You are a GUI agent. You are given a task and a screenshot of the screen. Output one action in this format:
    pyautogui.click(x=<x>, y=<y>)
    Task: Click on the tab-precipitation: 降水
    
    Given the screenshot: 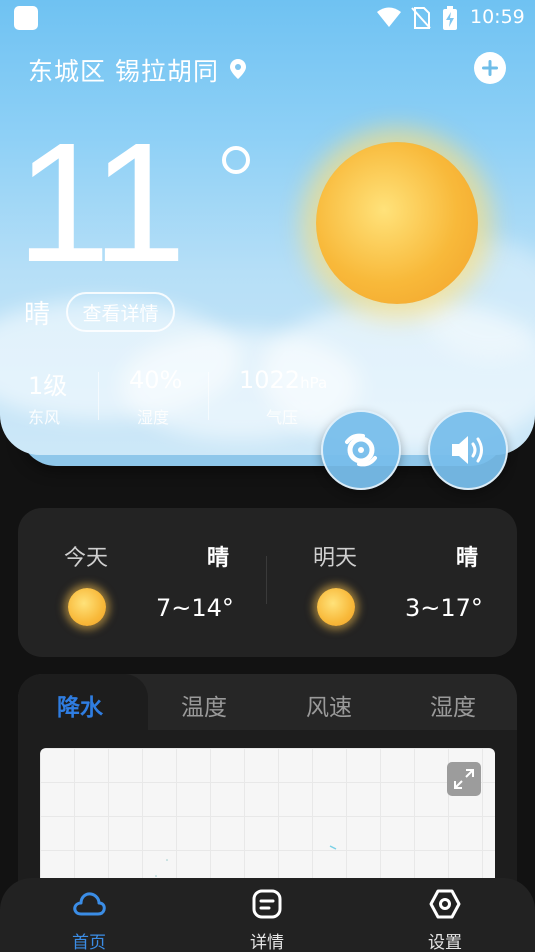 What is the action you would take?
    pyautogui.click(x=80, y=705)
    